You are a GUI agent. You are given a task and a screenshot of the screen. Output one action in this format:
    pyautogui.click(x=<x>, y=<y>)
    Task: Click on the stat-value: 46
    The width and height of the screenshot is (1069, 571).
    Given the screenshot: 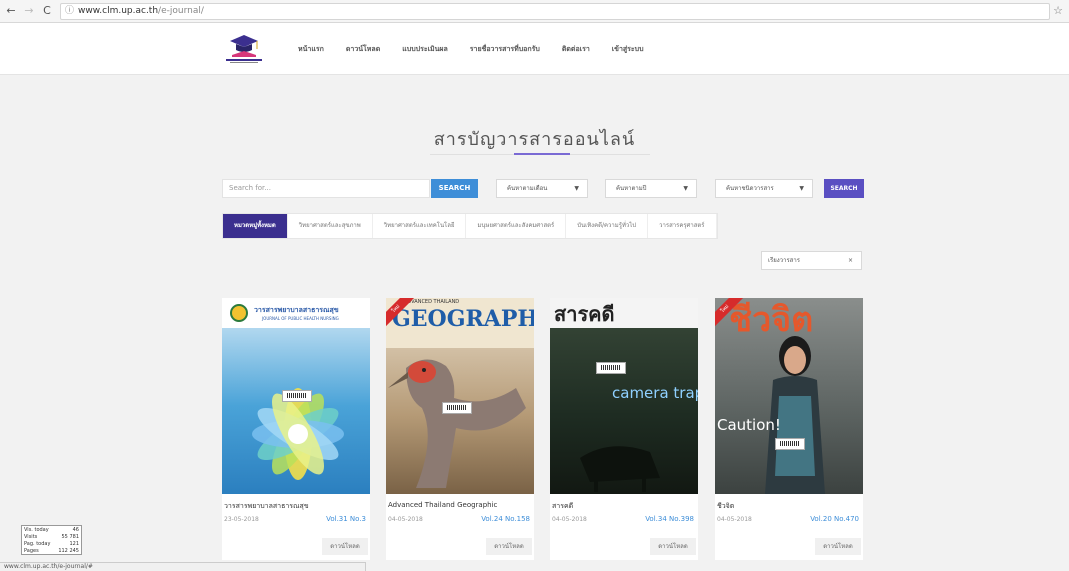 What is the action you would take?
    pyautogui.click(x=75, y=530)
    